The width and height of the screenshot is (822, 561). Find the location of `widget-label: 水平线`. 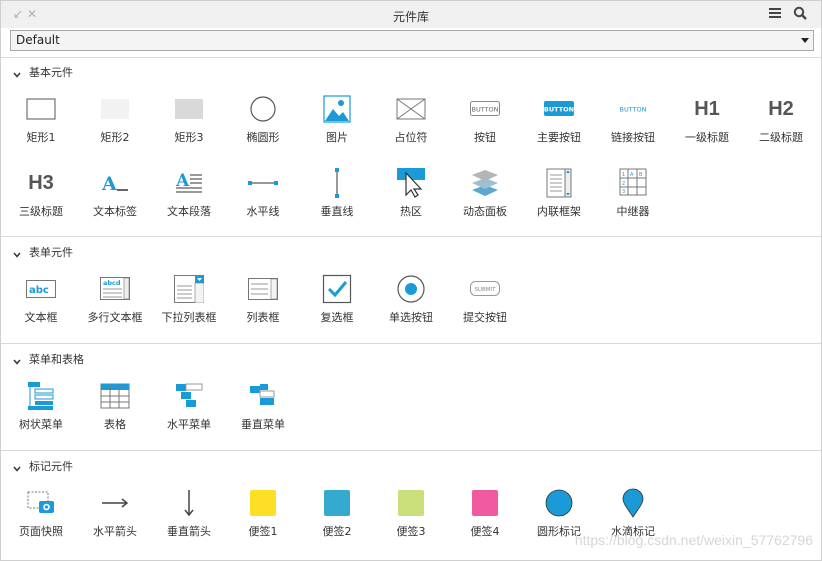

widget-label: 水平线 is located at coordinates (263, 211).